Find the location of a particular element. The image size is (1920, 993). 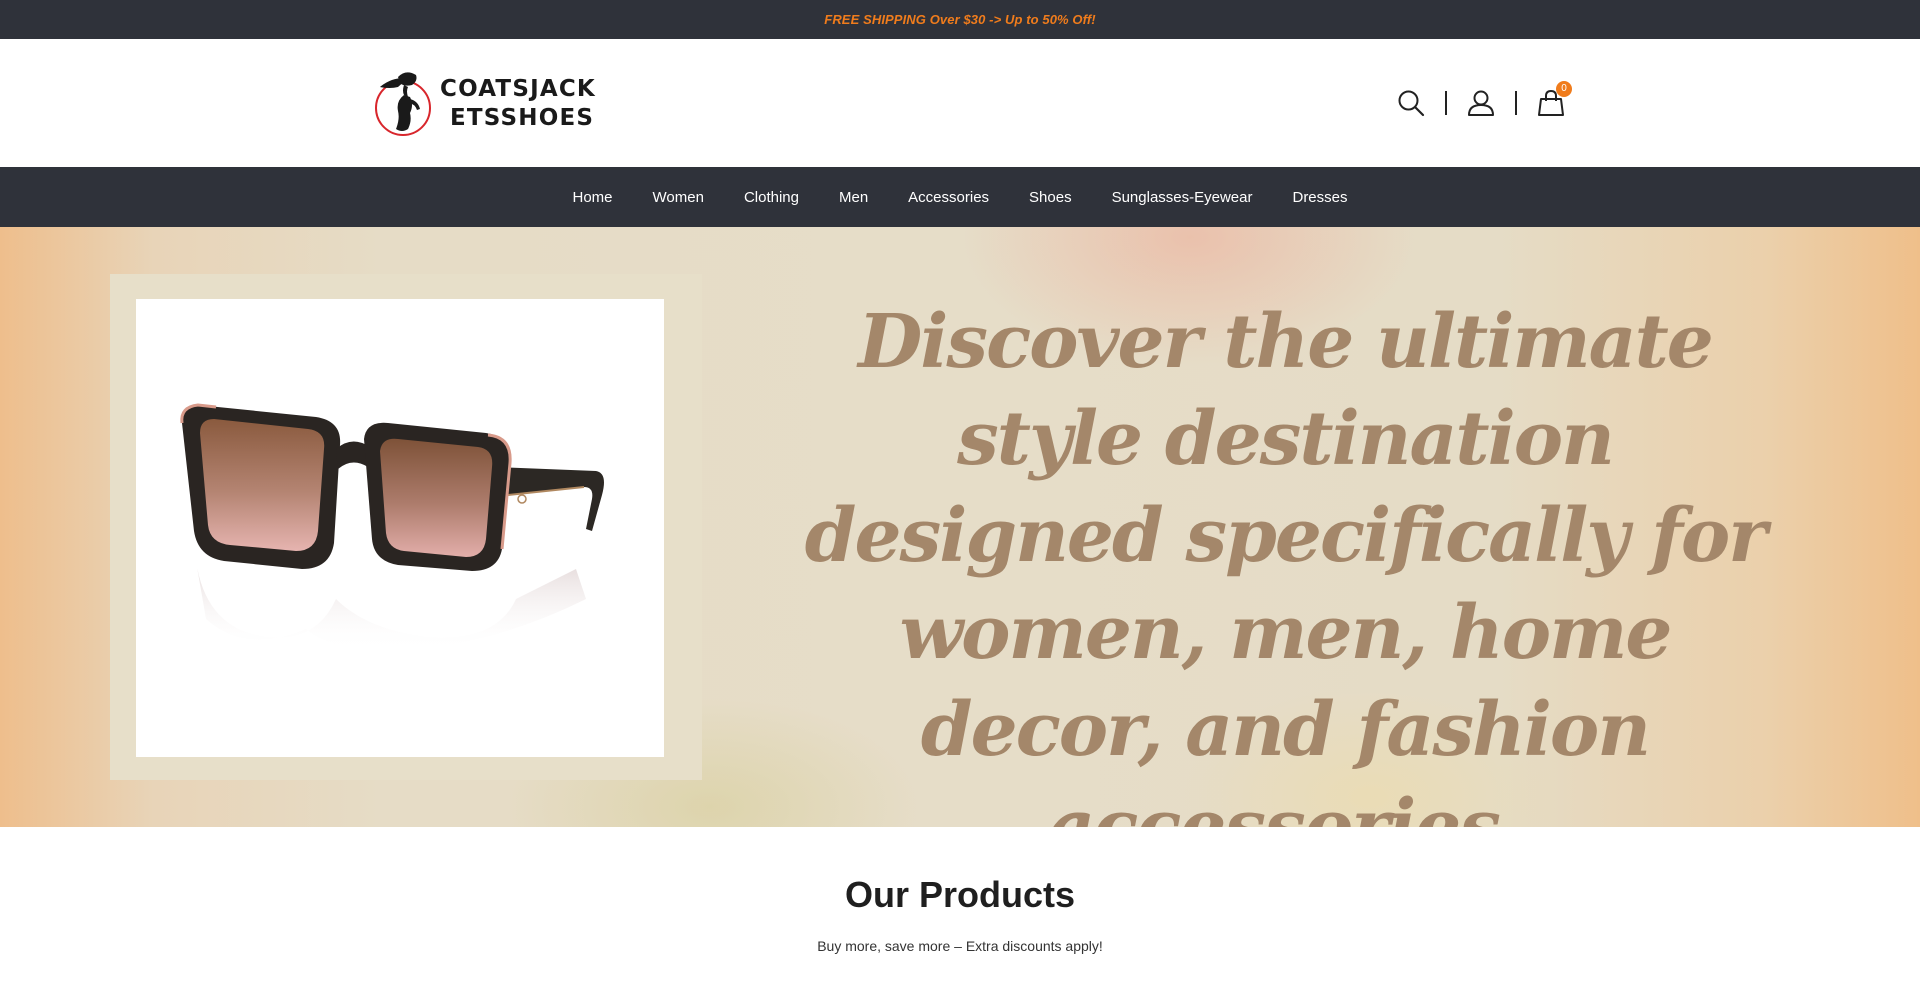

header-actions: 0 is located at coordinates (1483, 100).